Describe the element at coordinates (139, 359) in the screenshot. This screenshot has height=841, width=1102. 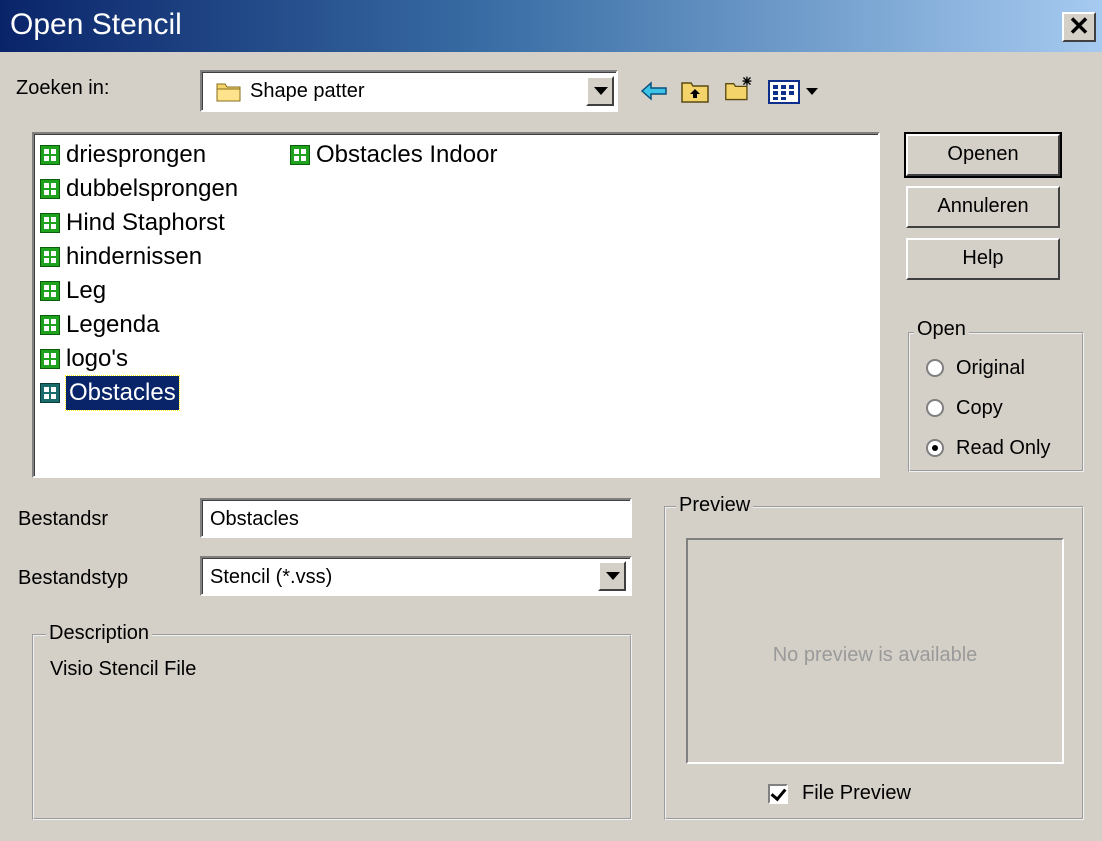
I see `list-item: logo's` at that location.